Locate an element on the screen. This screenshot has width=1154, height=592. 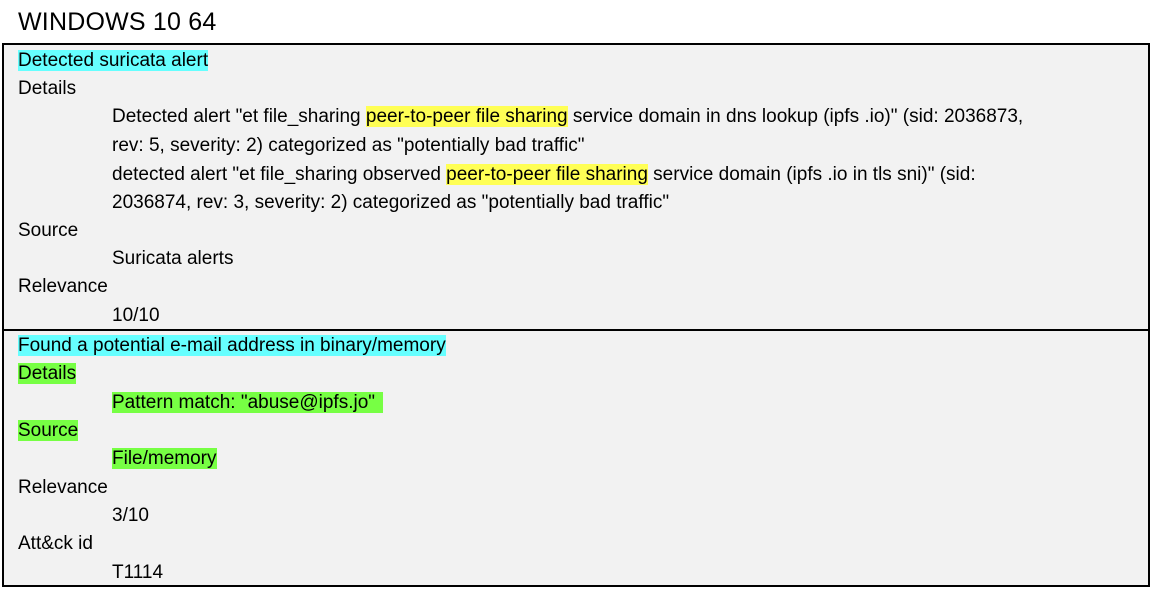
finding-heading-text: Detected suricata alert is located at coordinates (113, 60).